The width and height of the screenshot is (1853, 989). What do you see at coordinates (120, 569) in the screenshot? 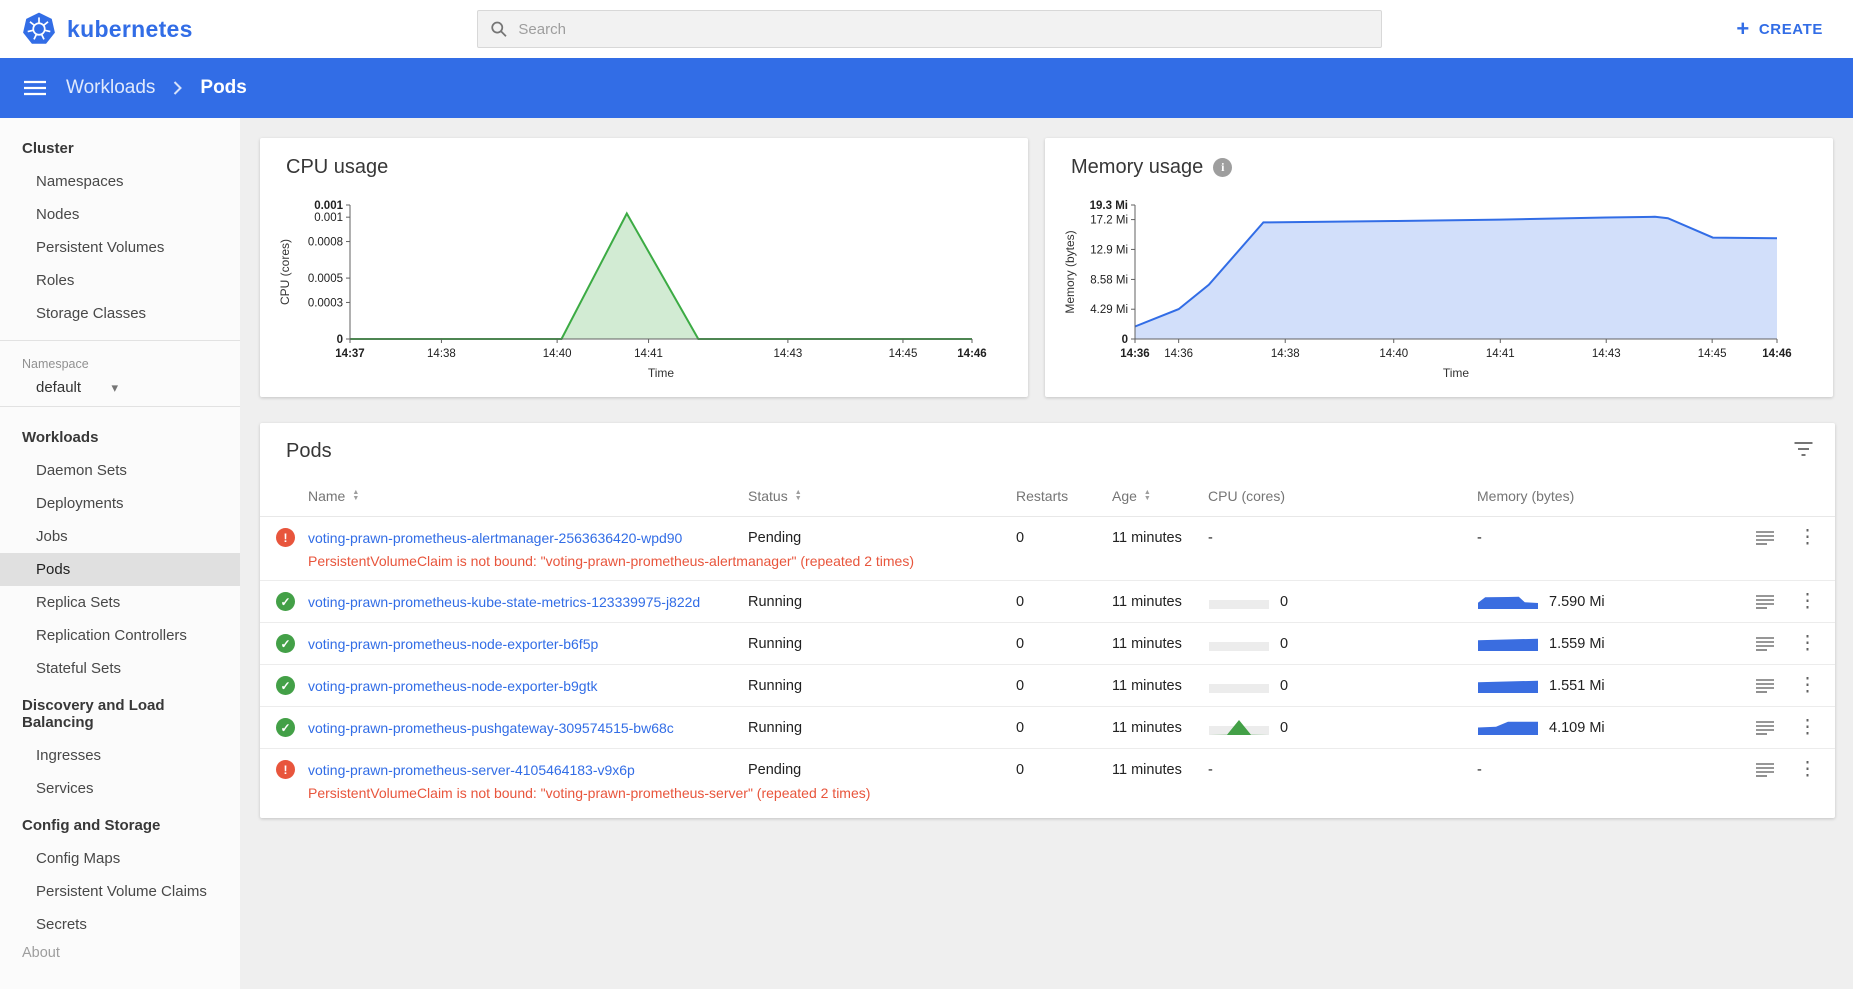
I see `sidebar-item-pods: Pods` at bounding box center [120, 569].